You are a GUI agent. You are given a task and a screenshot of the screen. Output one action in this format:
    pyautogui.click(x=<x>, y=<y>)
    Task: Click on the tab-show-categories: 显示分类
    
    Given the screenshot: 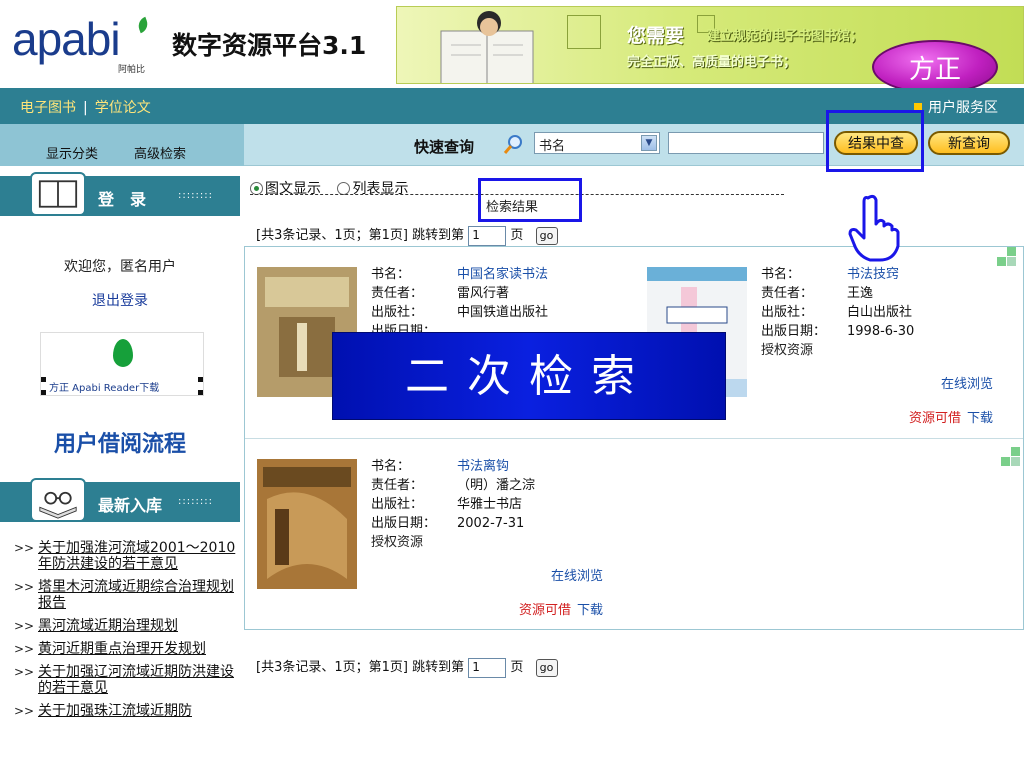 What is the action you would take?
    pyautogui.click(x=72, y=152)
    